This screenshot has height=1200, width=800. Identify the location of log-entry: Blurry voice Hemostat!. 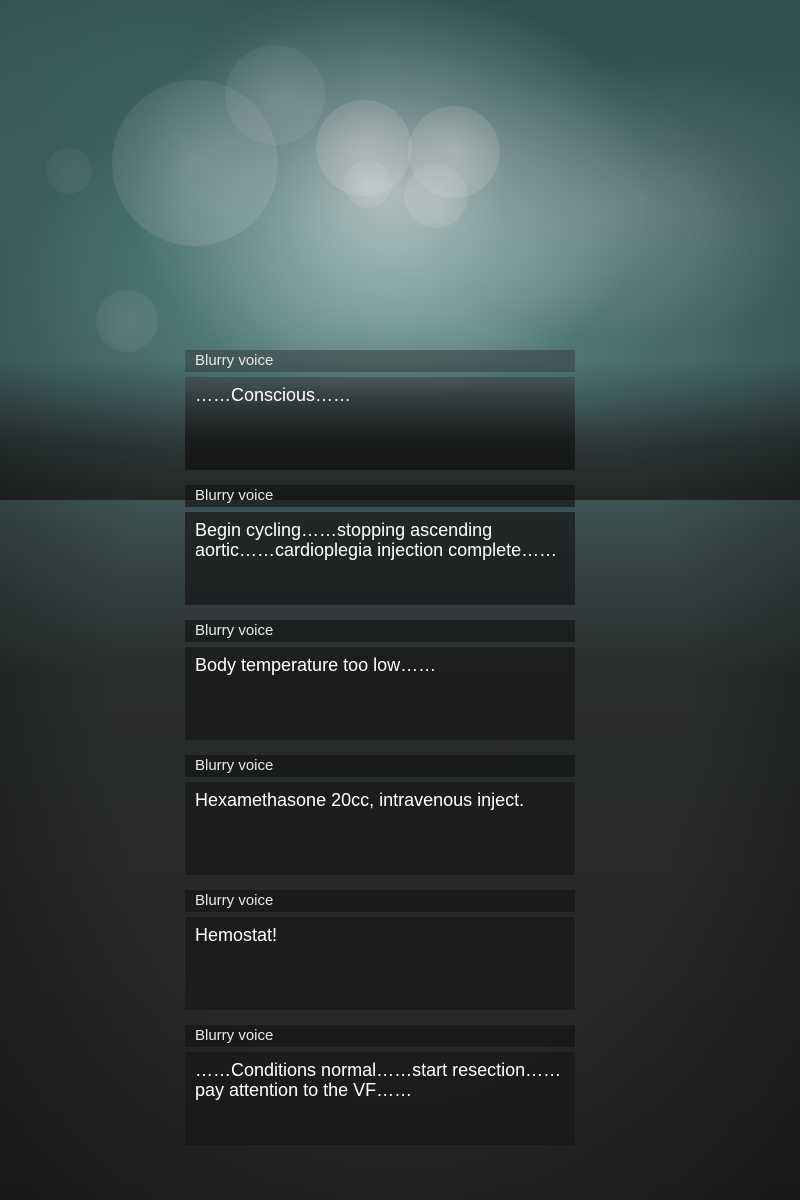
(380, 950).